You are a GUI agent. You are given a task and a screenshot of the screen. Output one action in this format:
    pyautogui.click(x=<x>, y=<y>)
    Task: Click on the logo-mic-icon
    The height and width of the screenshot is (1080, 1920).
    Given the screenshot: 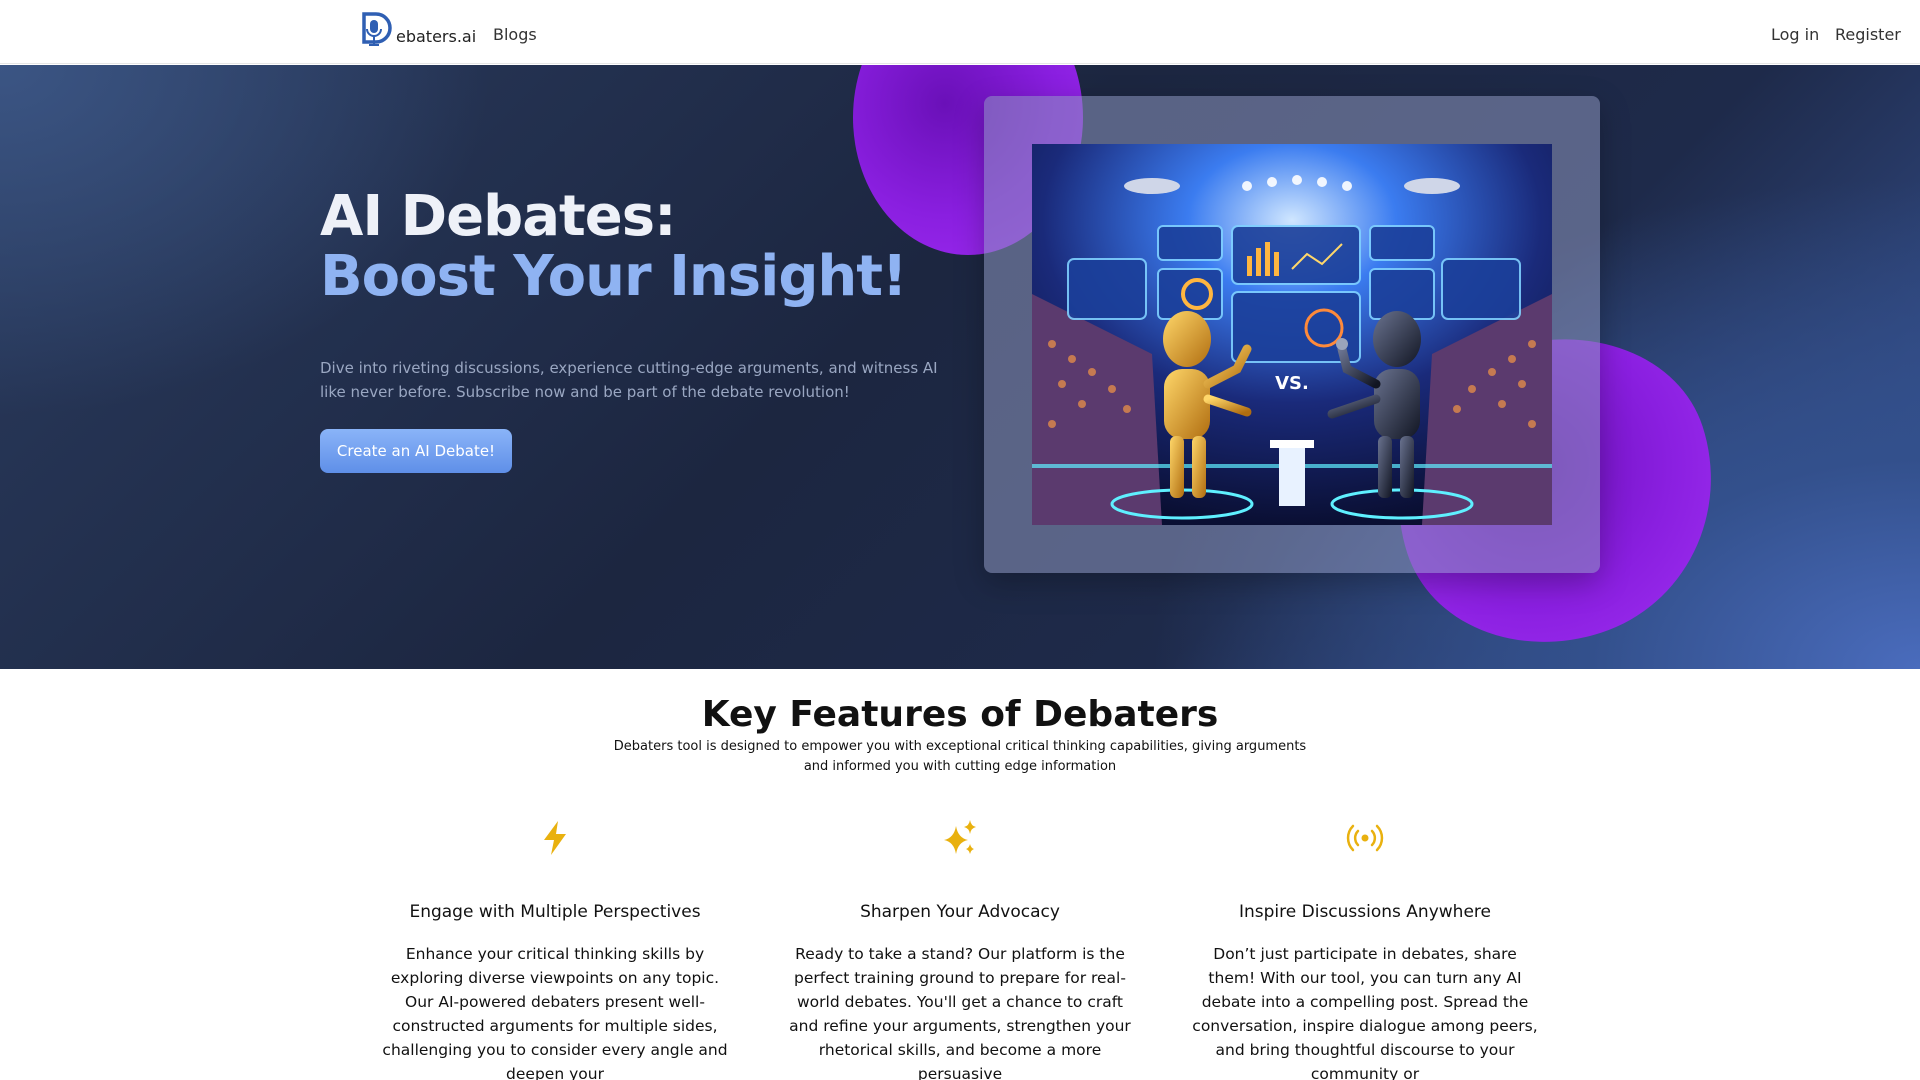 What is the action you would take?
    pyautogui.click(x=377, y=29)
    